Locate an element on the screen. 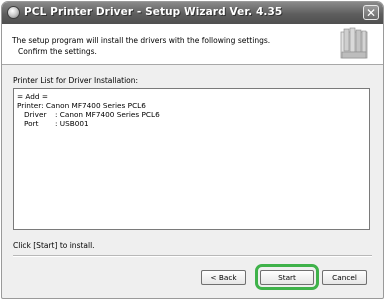 The image size is (385, 300). printer-cartridge-logo is located at coordinates (354, 43).